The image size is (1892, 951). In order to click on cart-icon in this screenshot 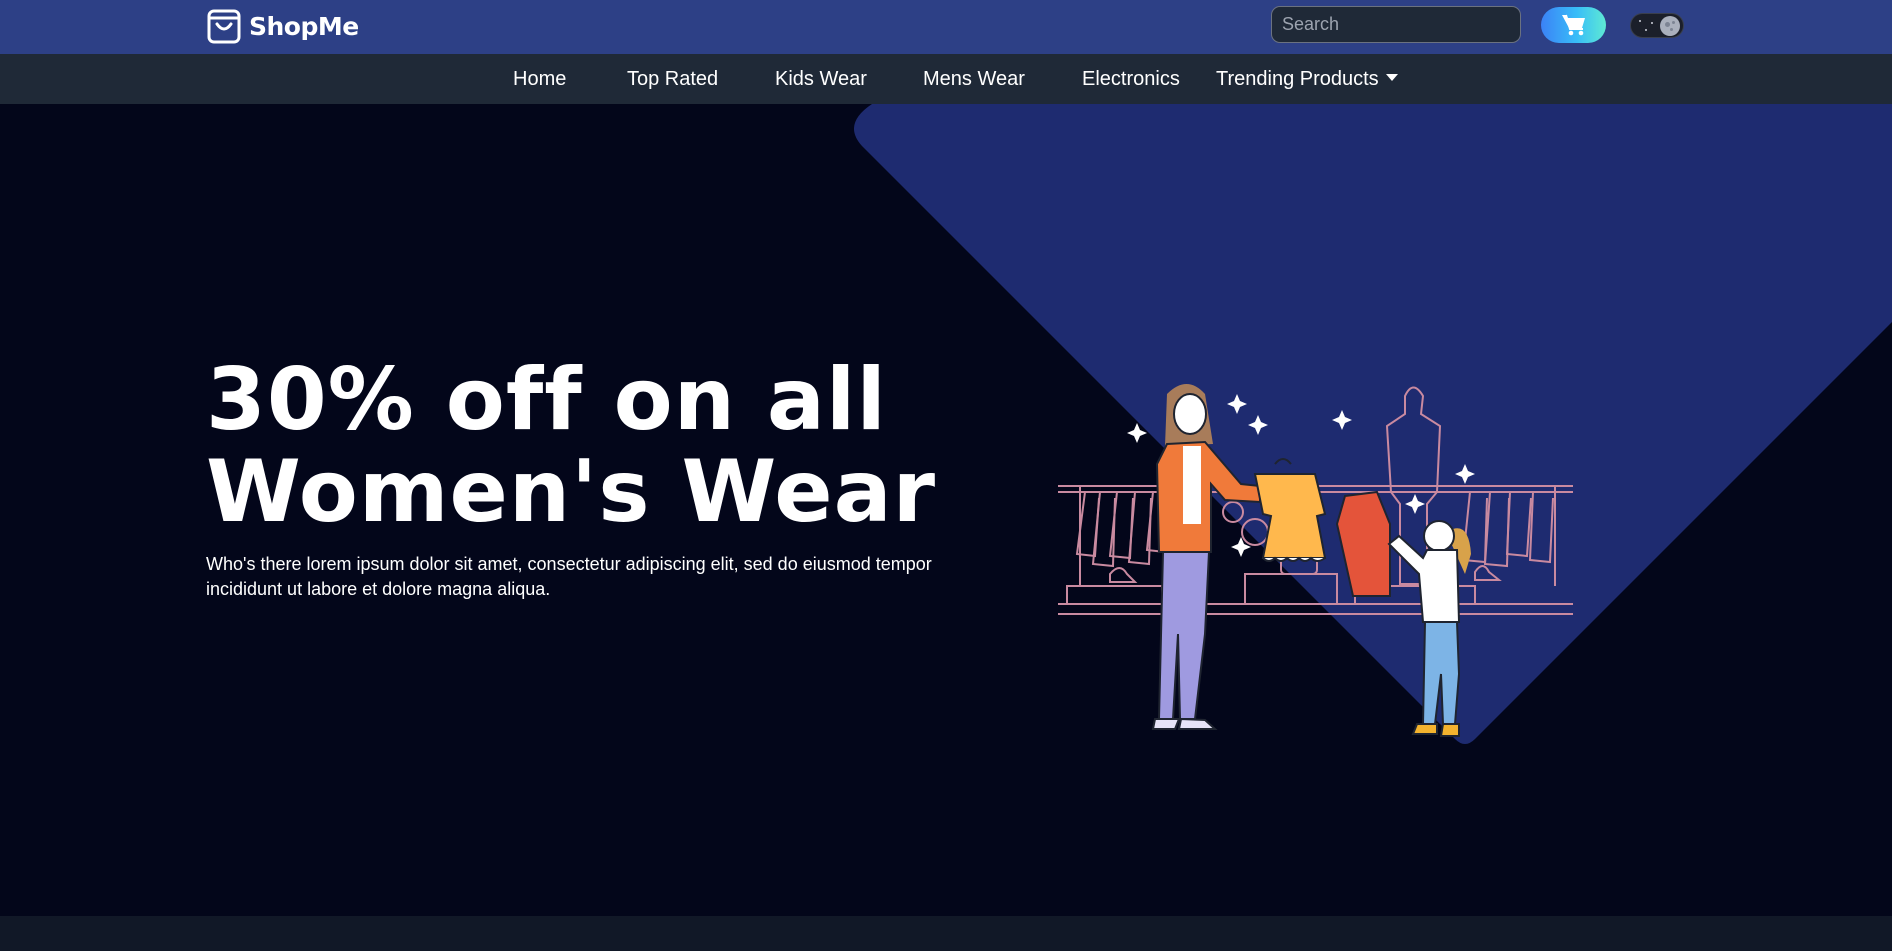, I will do `click(1573, 25)`.